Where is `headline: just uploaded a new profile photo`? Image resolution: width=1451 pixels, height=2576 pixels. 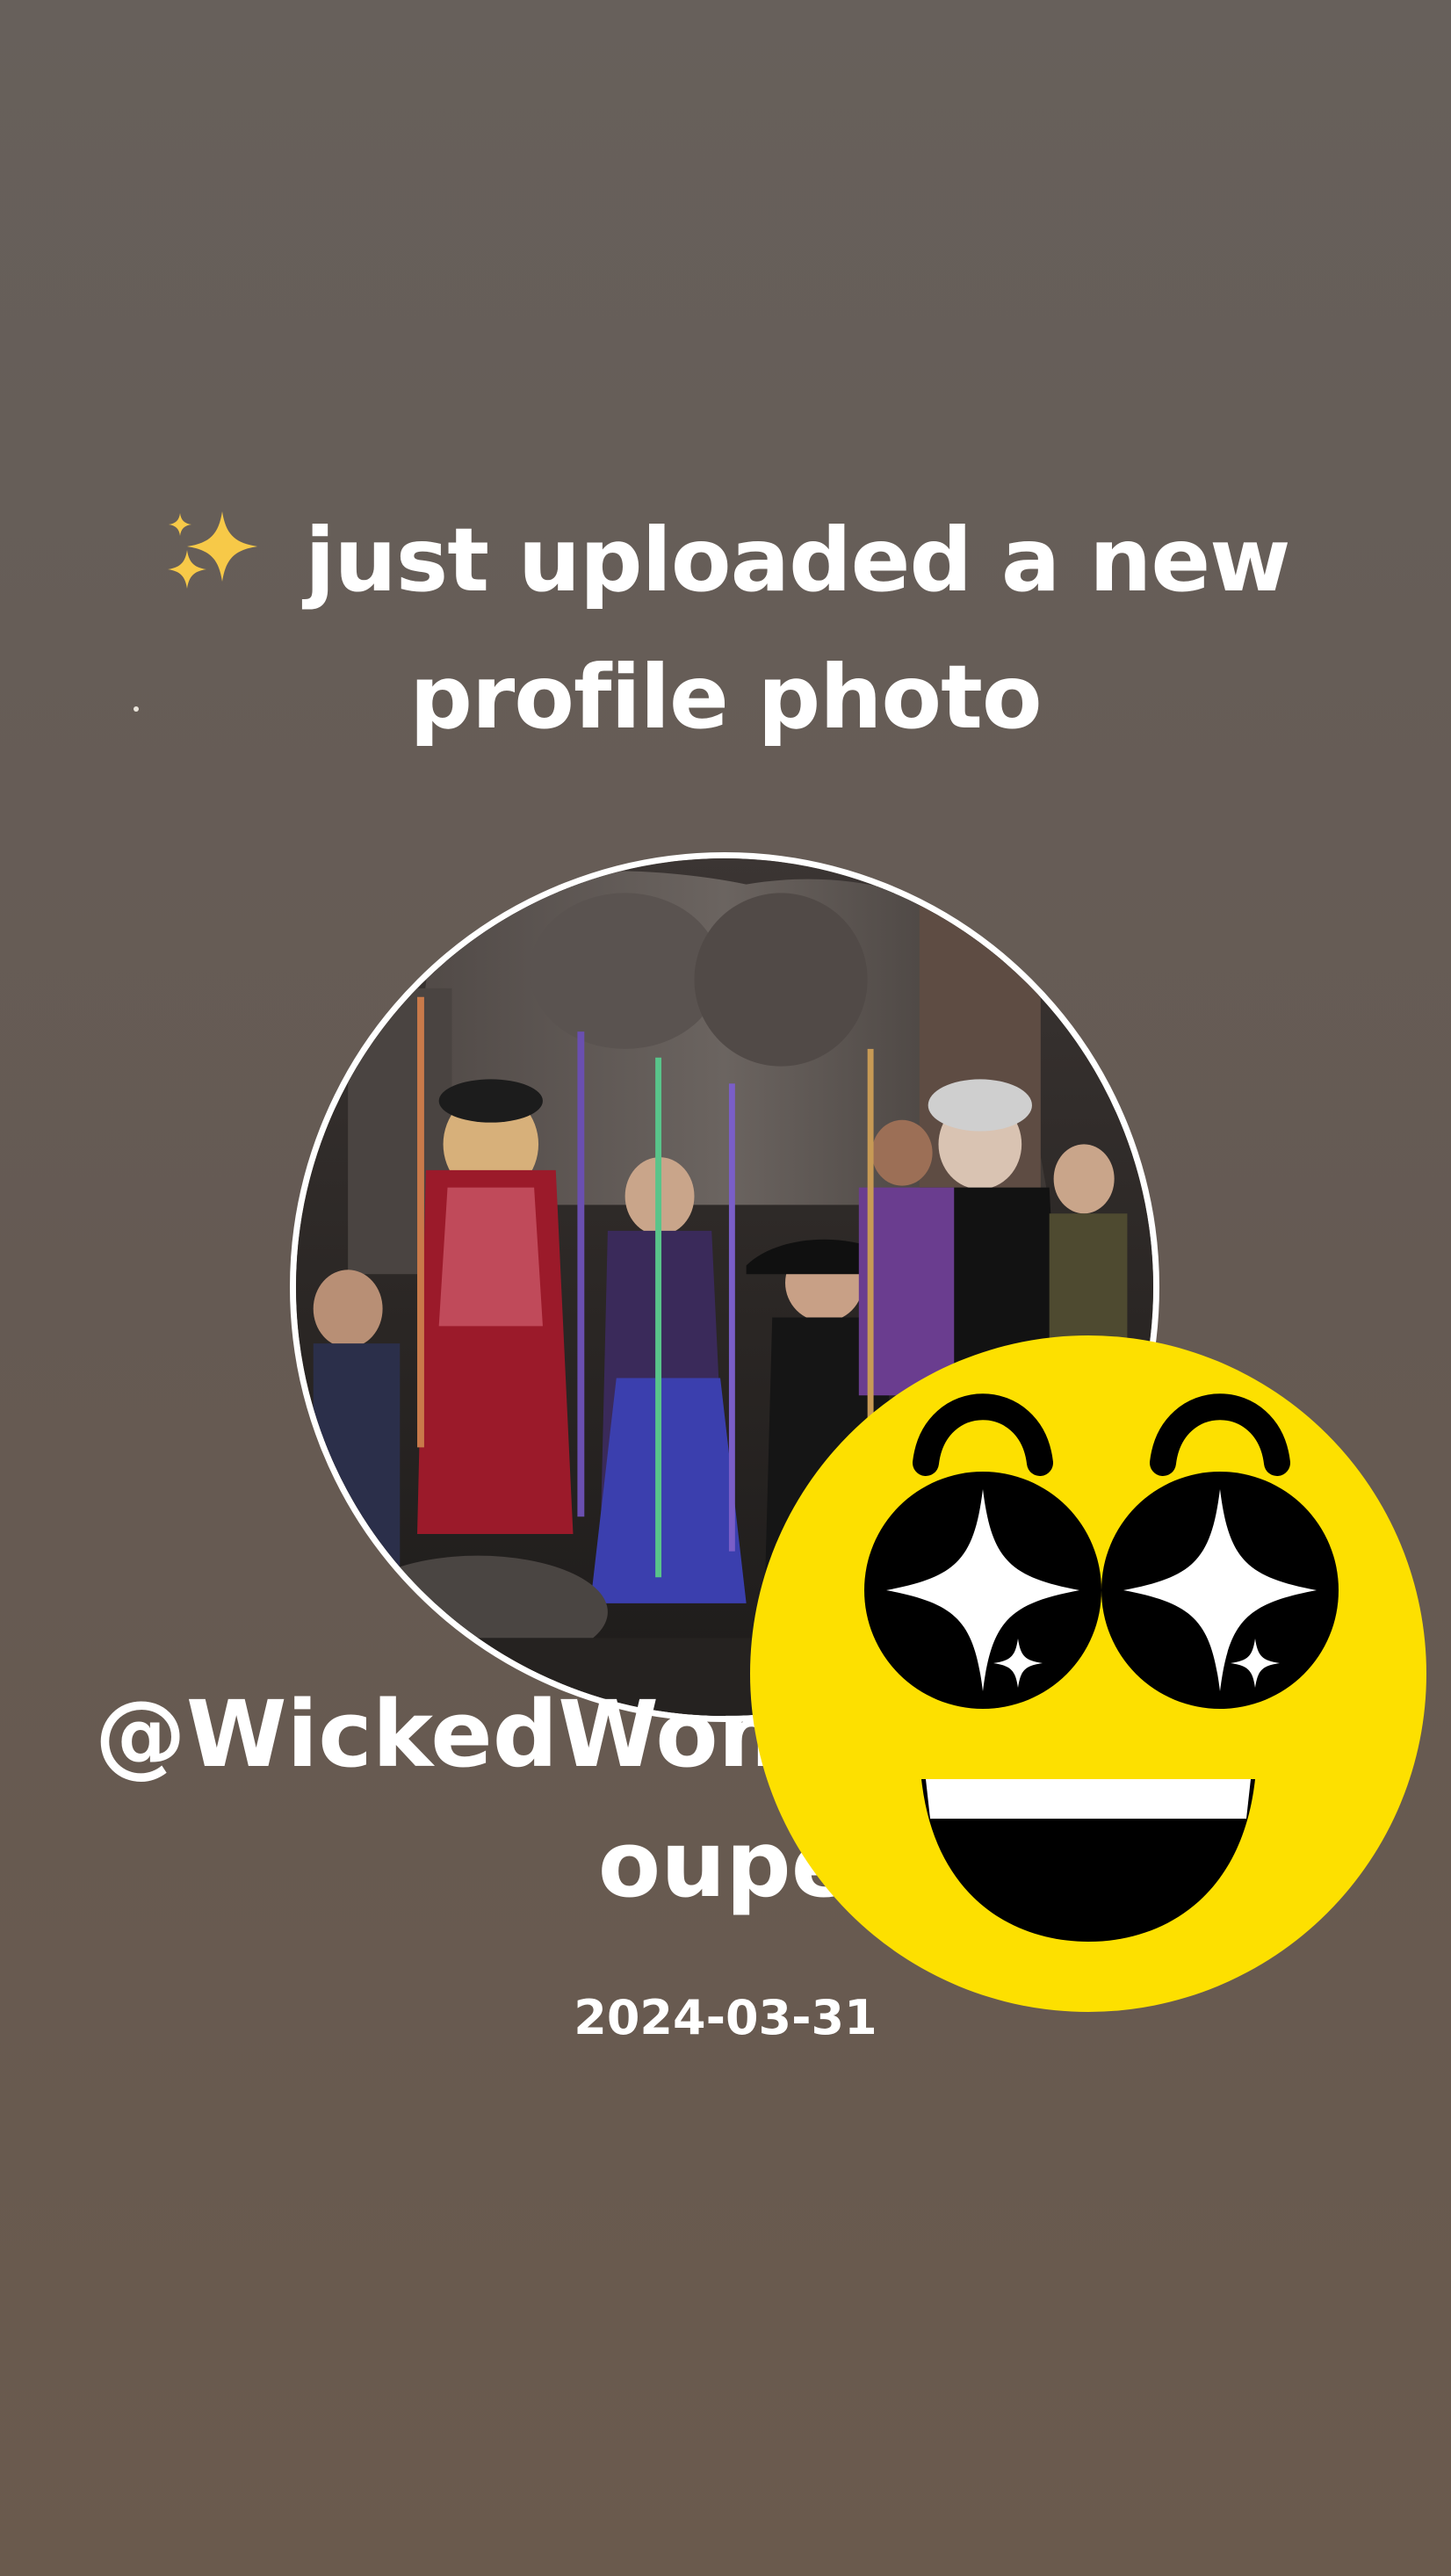
headline: just uploaded a new profile photo is located at coordinates (725, 629).